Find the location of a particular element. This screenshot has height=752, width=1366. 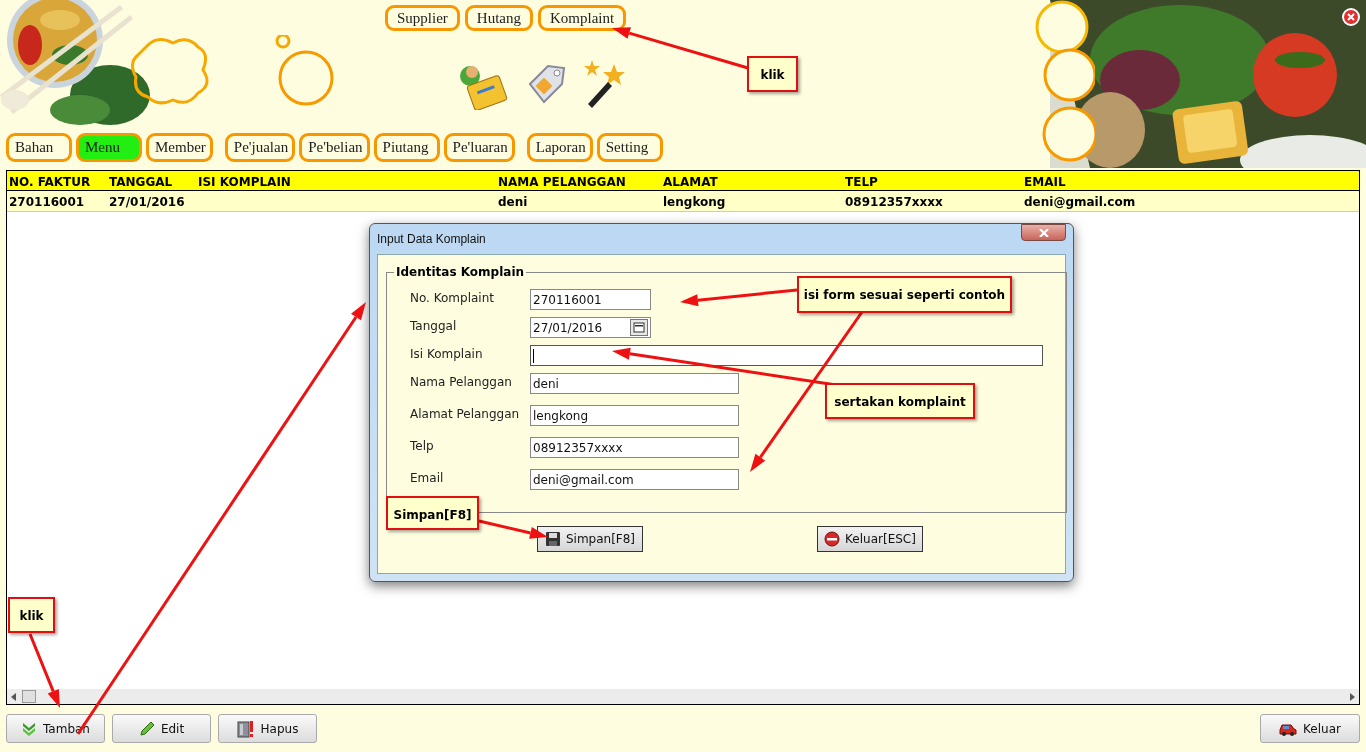

input-field: 270116001 is located at coordinates (590, 299).